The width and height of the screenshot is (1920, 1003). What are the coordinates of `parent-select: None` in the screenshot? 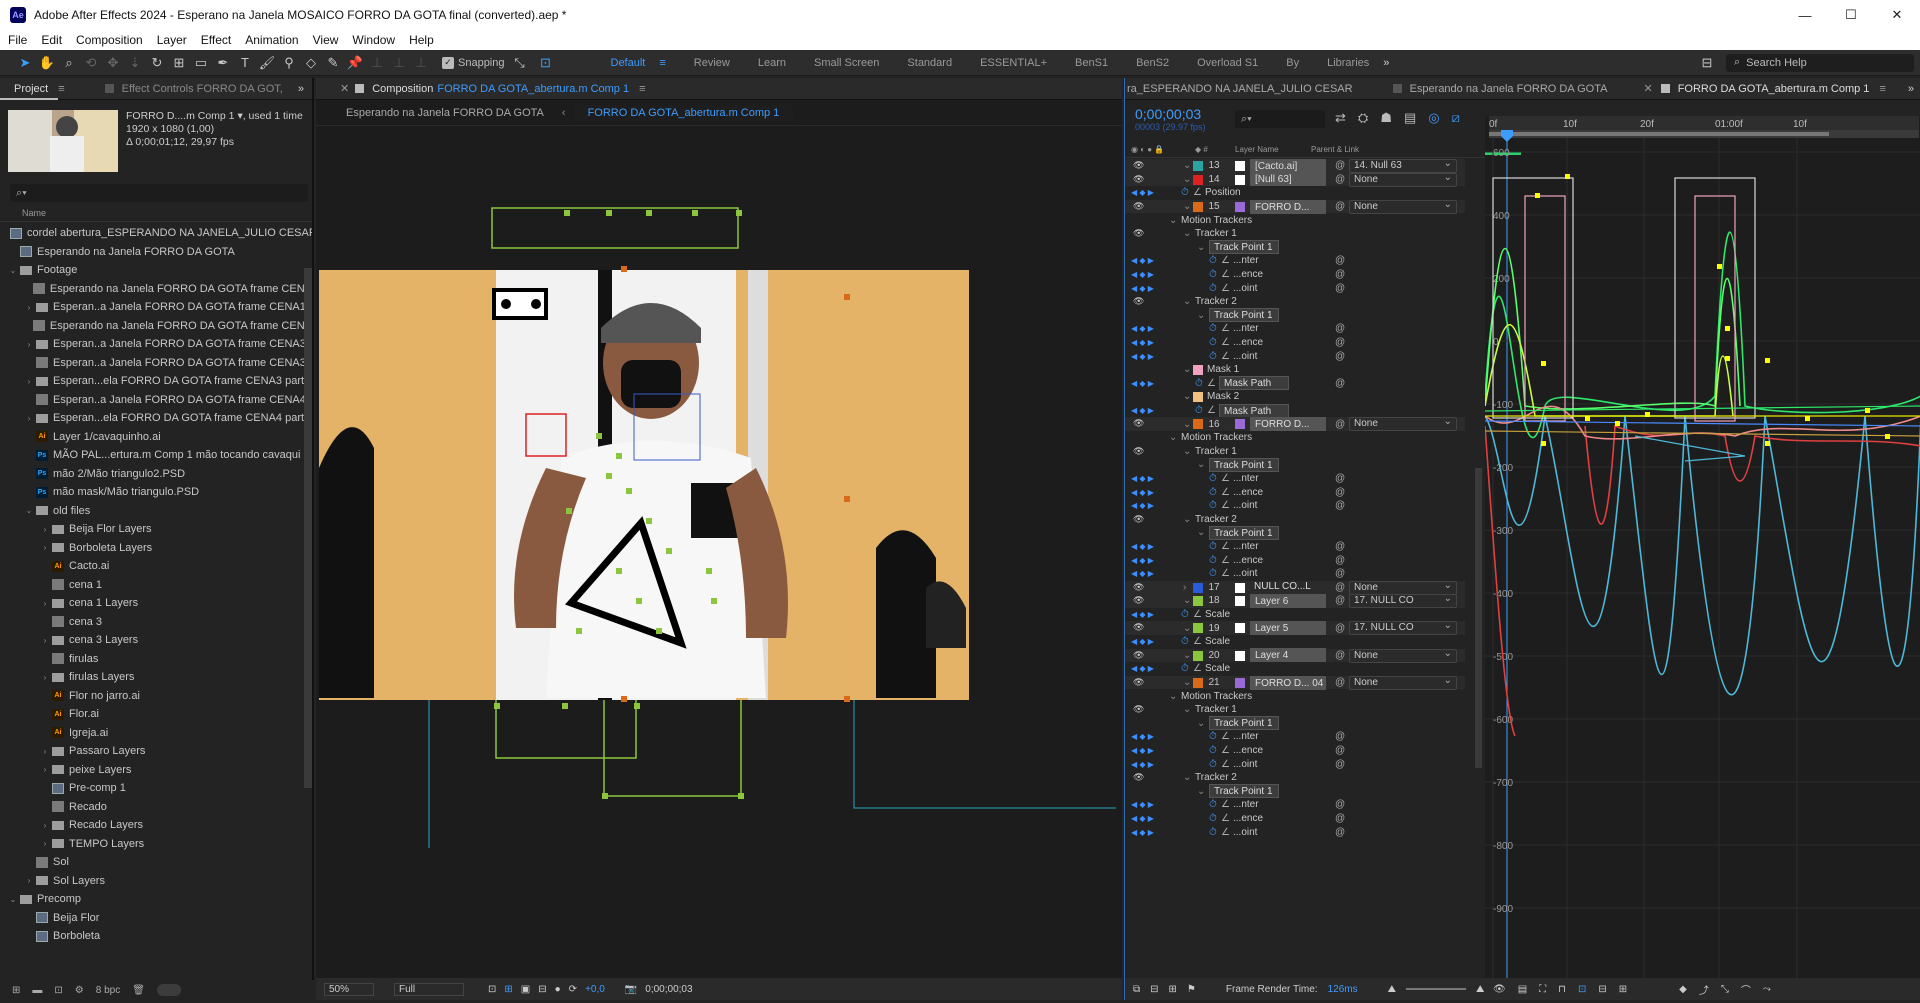 It's located at (1403, 179).